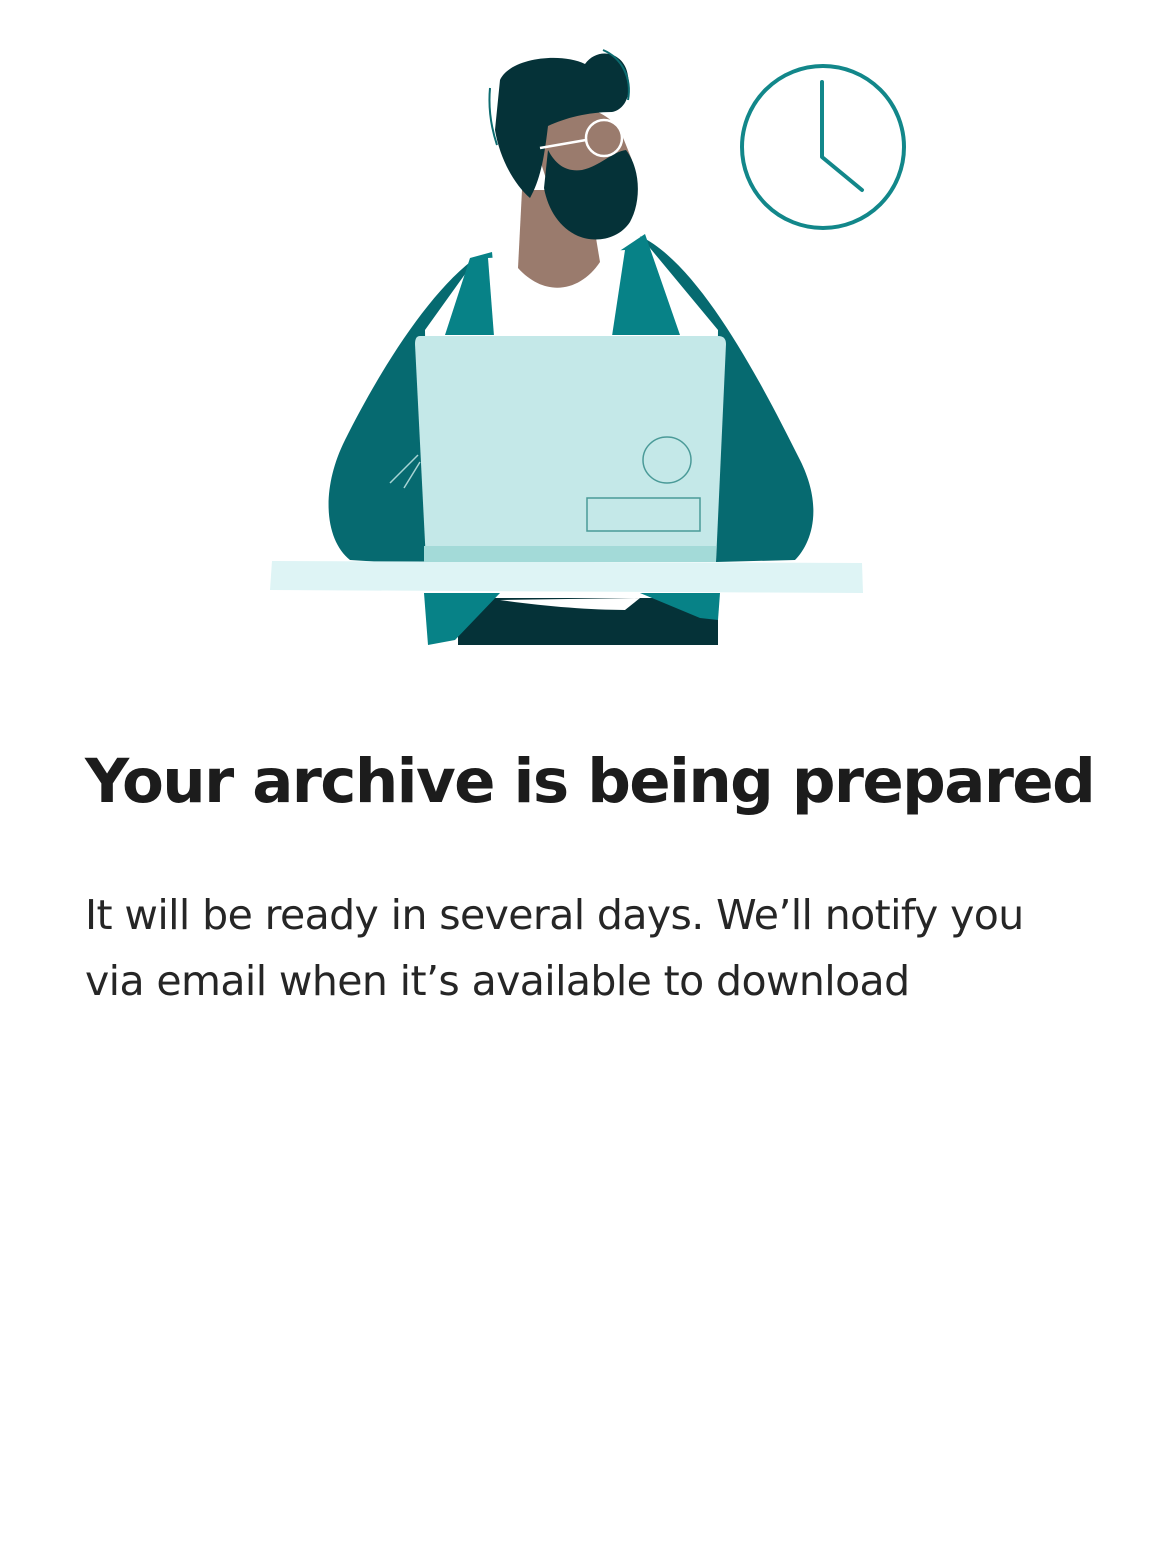 The width and height of the screenshot is (1170, 1560). I want to click on clock-icon, so click(823, 147).